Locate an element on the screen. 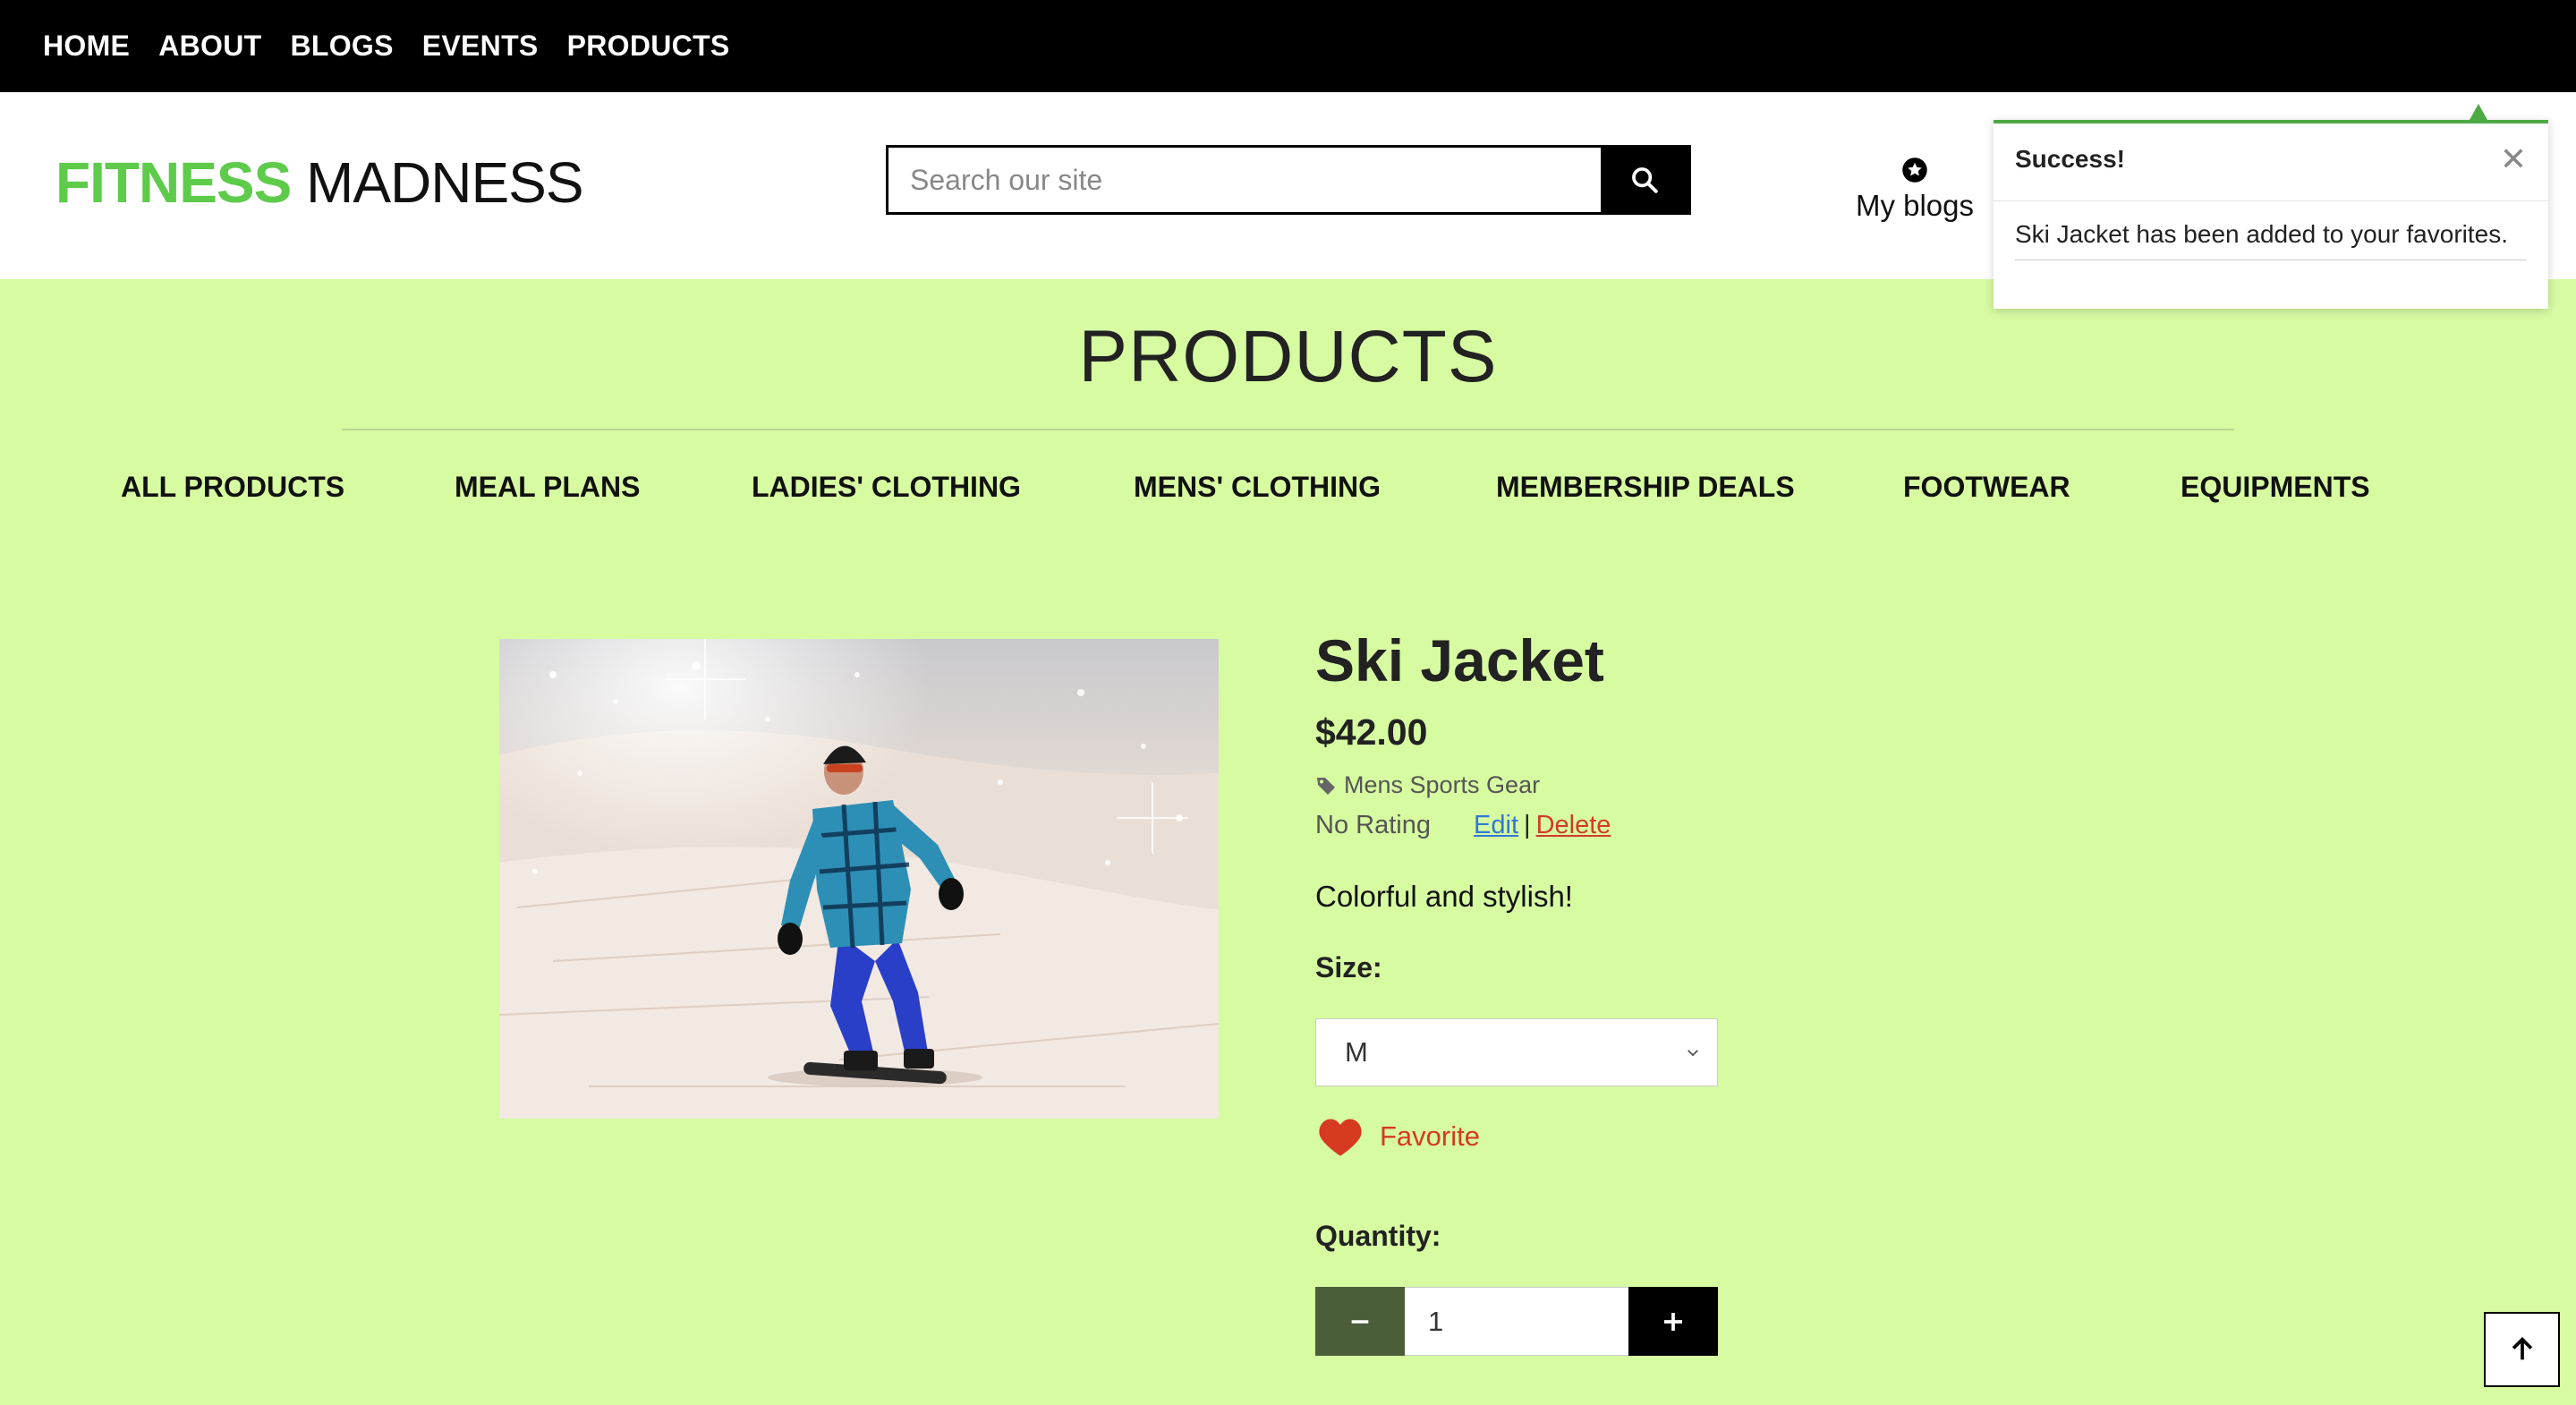 This screenshot has width=2576, height=1405. quantity-increment-button is located at coordinates (1673, 1321).